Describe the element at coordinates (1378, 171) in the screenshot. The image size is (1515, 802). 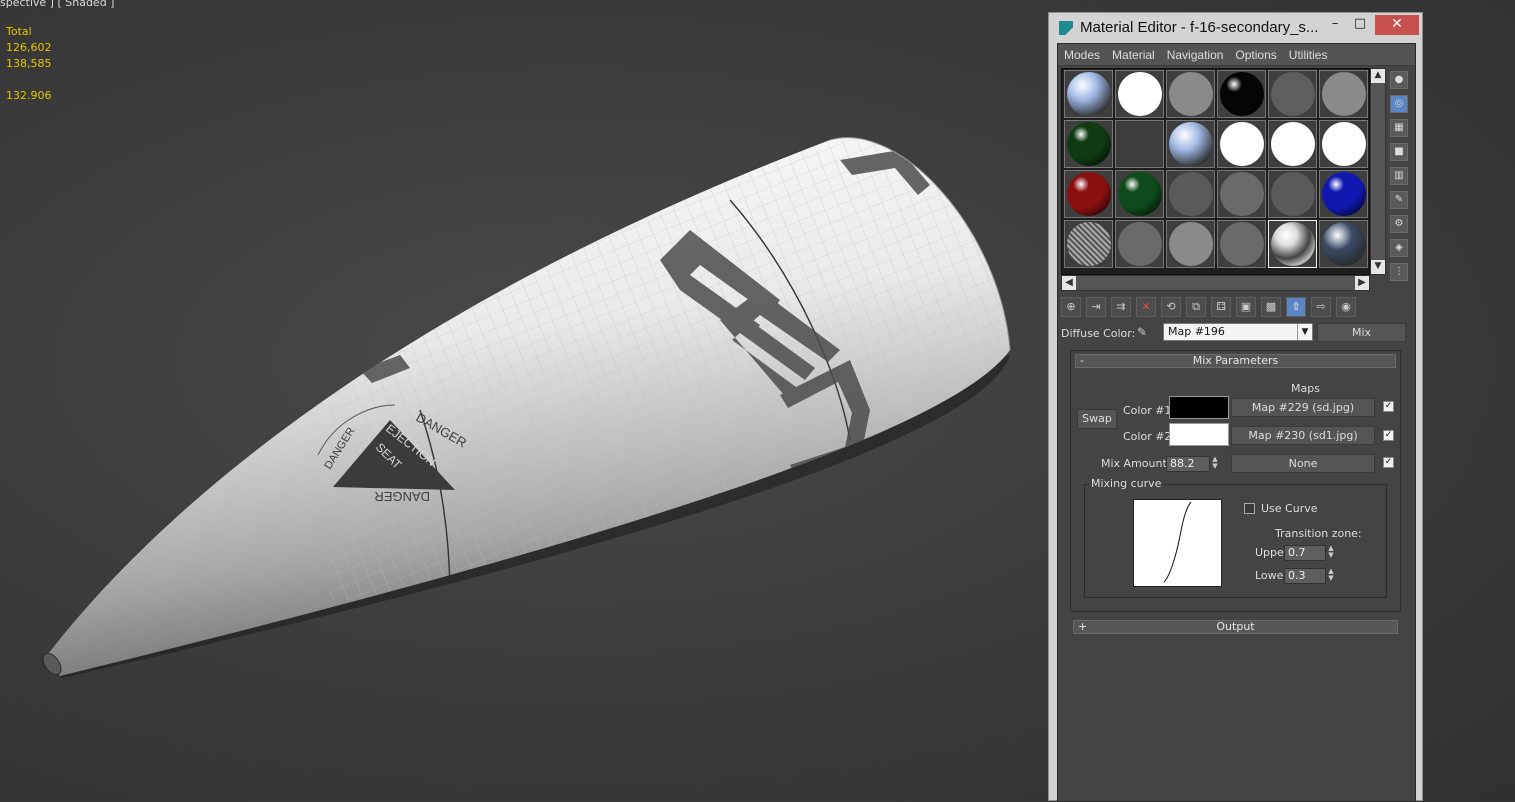
I see `slots-vertical-scrollbar: ▲ ▼` at that location.